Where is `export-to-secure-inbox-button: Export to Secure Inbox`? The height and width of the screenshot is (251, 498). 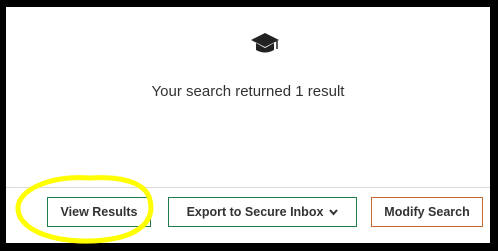
export-to-secure-inbox-button: Export to Secure Inbox is located at coordinates (262, 212).